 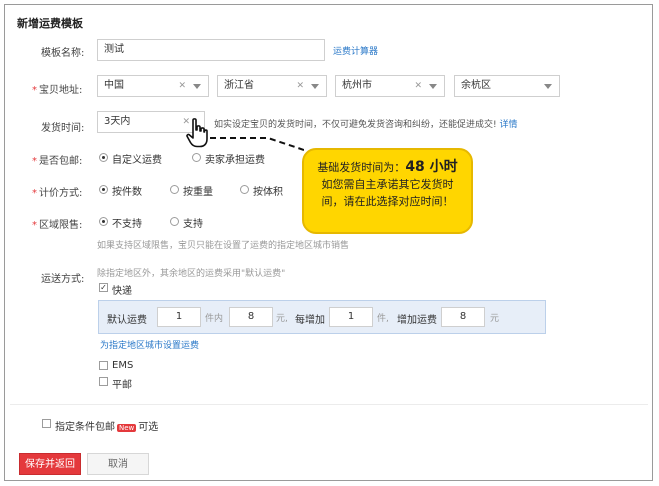 What do you see at coordinates (63, 128) in the screenshot?
I see `ship-time-label: 发货时间:` at bounding box center [63, 128].